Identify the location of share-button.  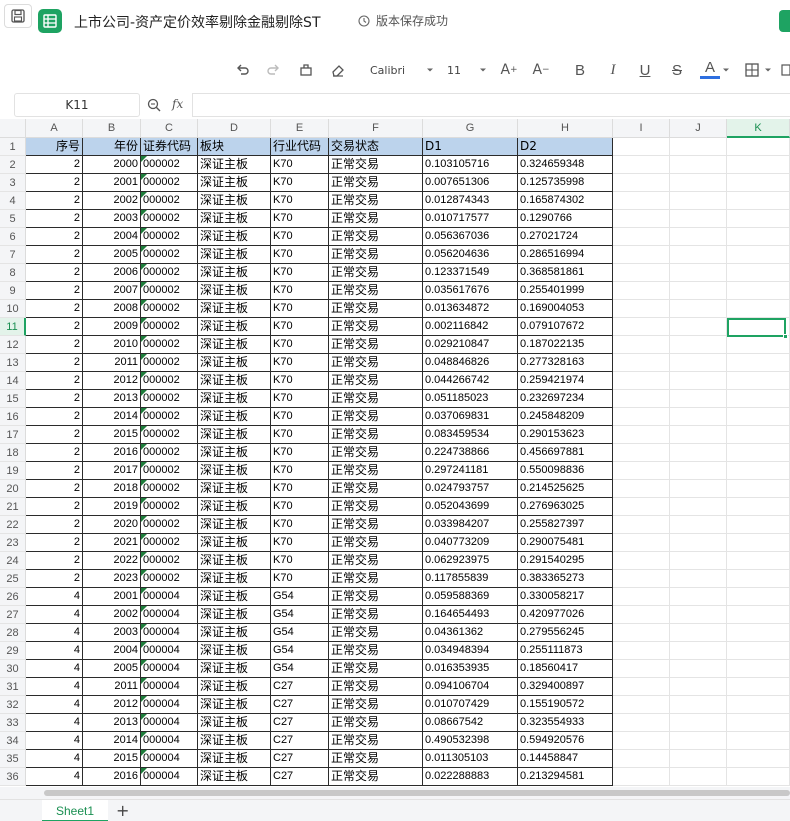
(784, 21).